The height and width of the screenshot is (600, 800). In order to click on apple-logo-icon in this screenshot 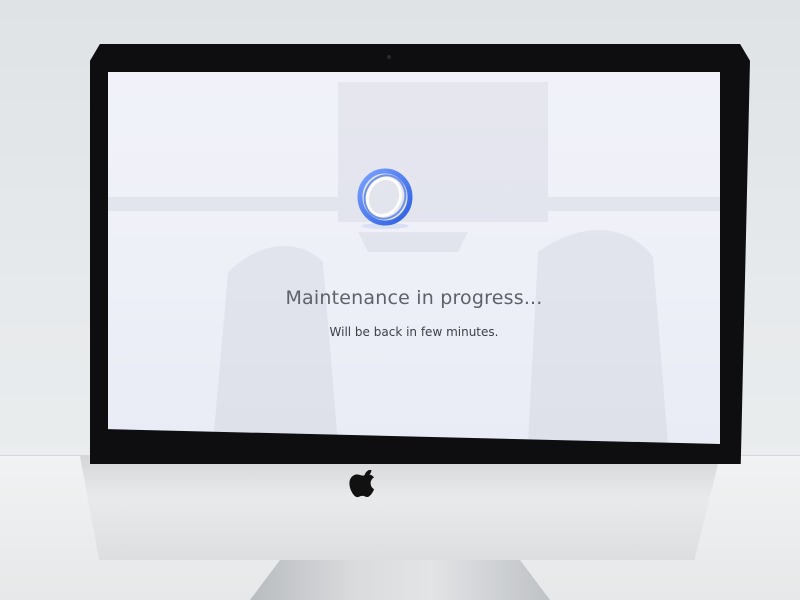, I will do `click(364, 486)`.